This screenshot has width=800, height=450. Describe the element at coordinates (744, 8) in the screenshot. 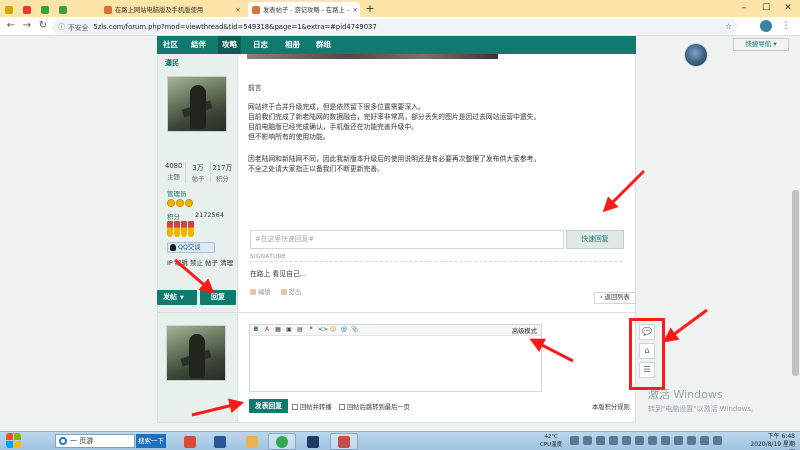

I see `minimize-button: –` at that location.